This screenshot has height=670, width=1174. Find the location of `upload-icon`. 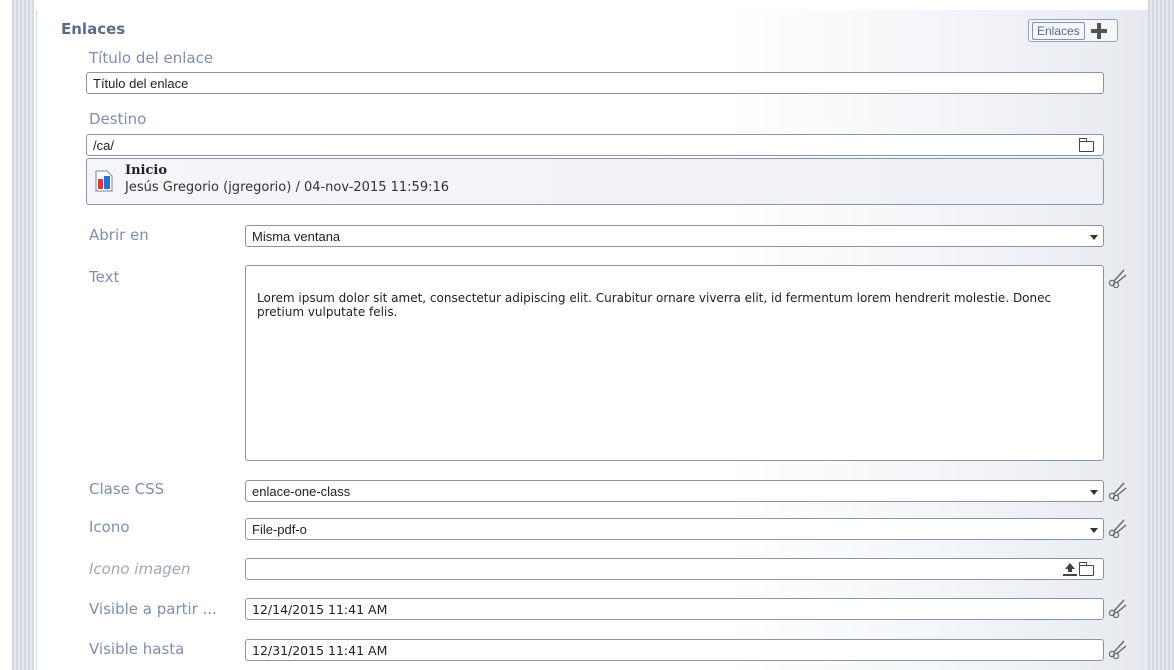

upload-icon is located at coordinates (1070, 570).